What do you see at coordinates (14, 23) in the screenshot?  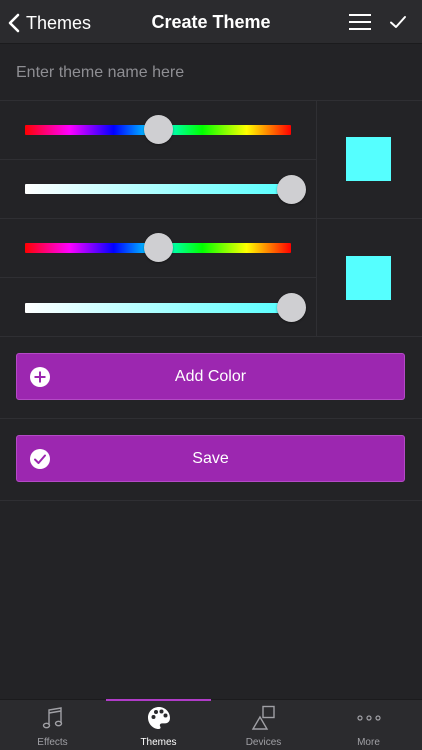 I see `chevron-left-icon` at bounding box center [14, 23].